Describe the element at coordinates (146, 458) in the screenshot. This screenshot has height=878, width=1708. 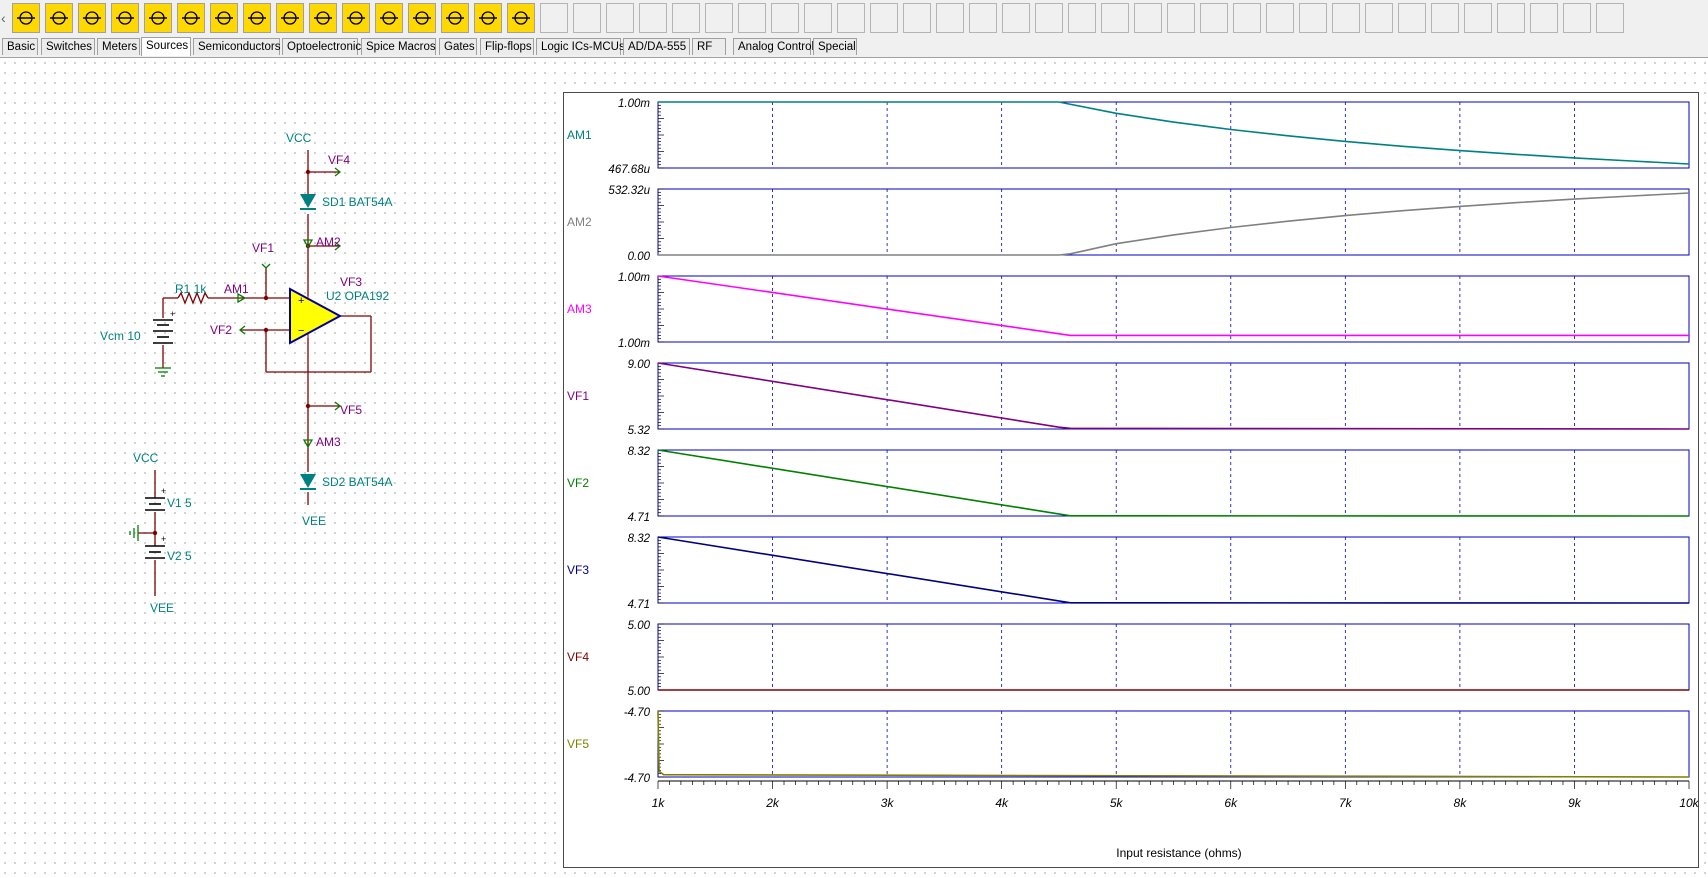
I see `label-vcc-bottom: VCC` at that location.